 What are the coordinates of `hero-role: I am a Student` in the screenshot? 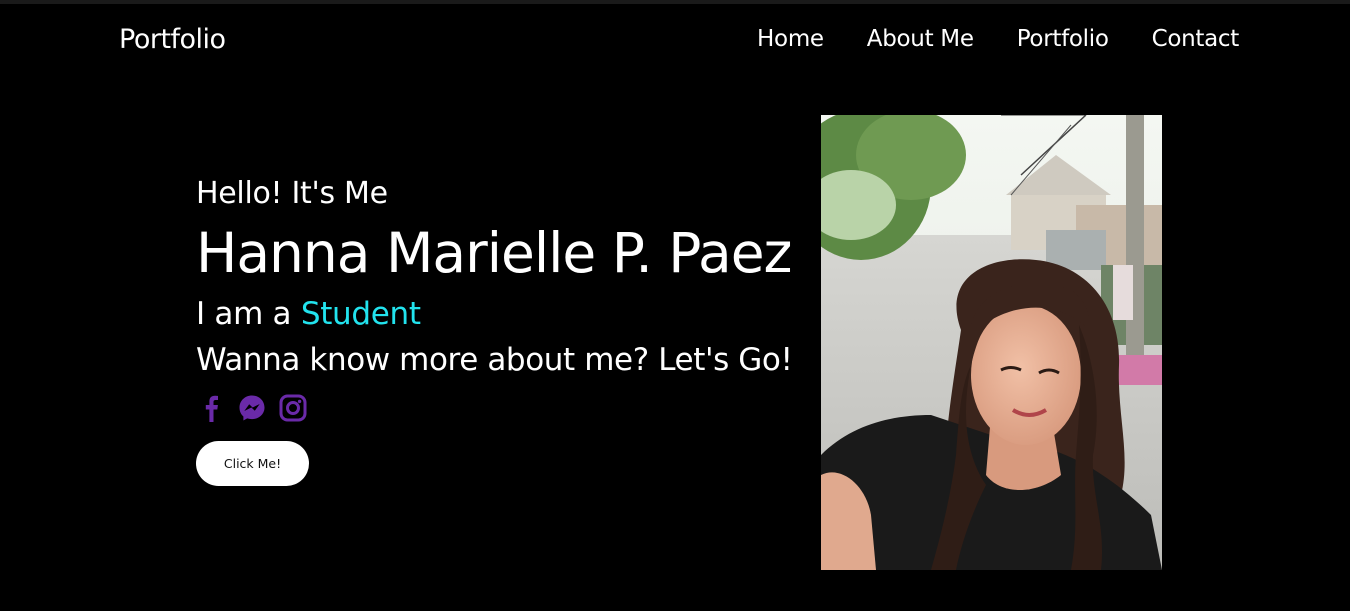 It's located at (516, 314).